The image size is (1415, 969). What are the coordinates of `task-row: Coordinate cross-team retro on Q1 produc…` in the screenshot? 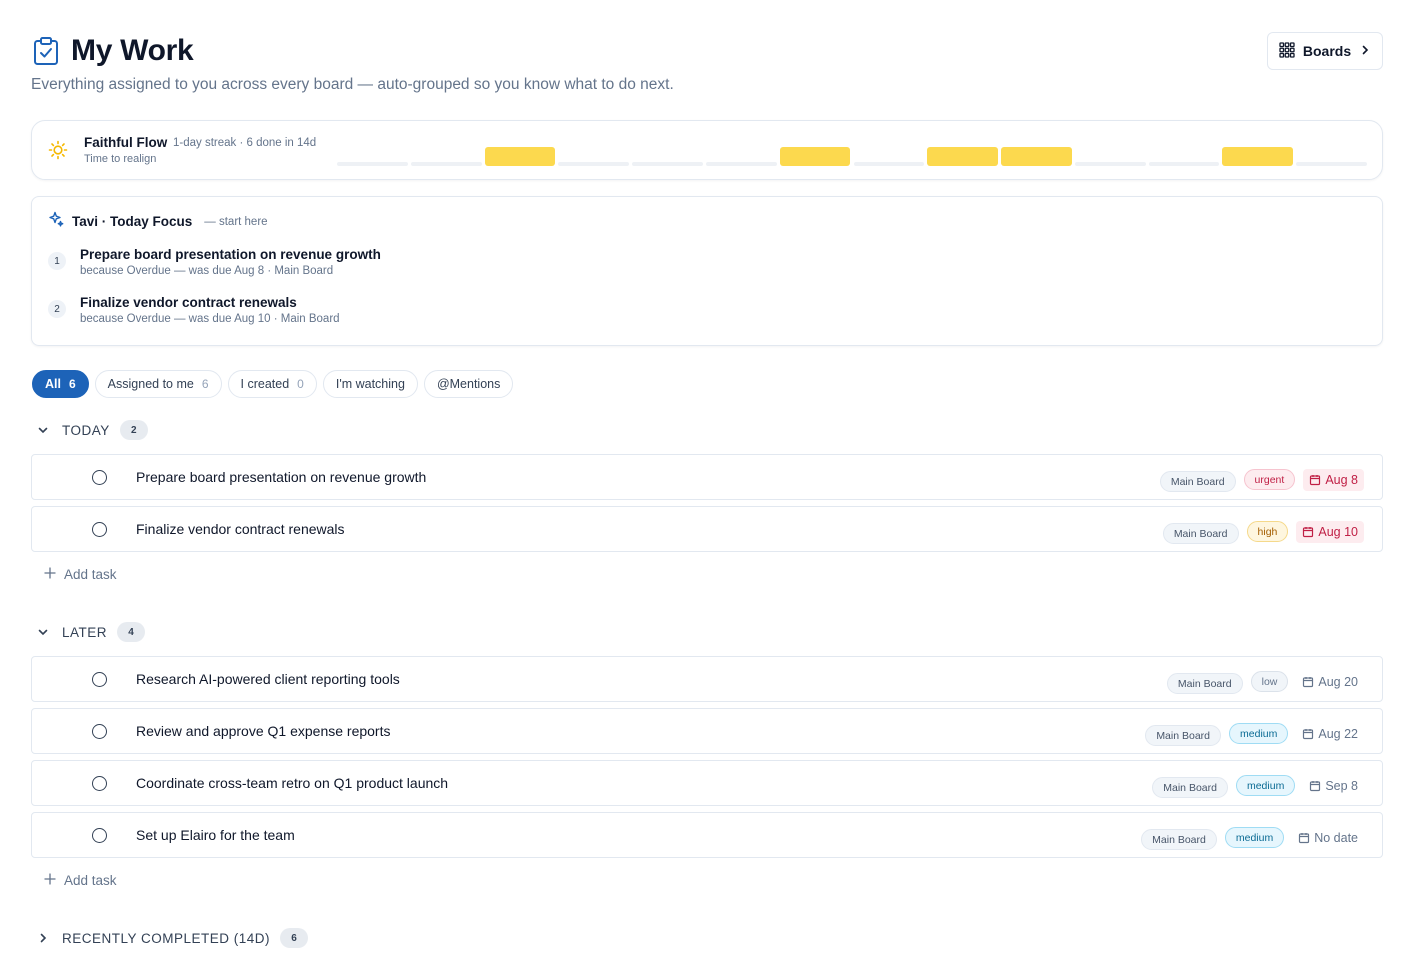 It's located at (707, 783).